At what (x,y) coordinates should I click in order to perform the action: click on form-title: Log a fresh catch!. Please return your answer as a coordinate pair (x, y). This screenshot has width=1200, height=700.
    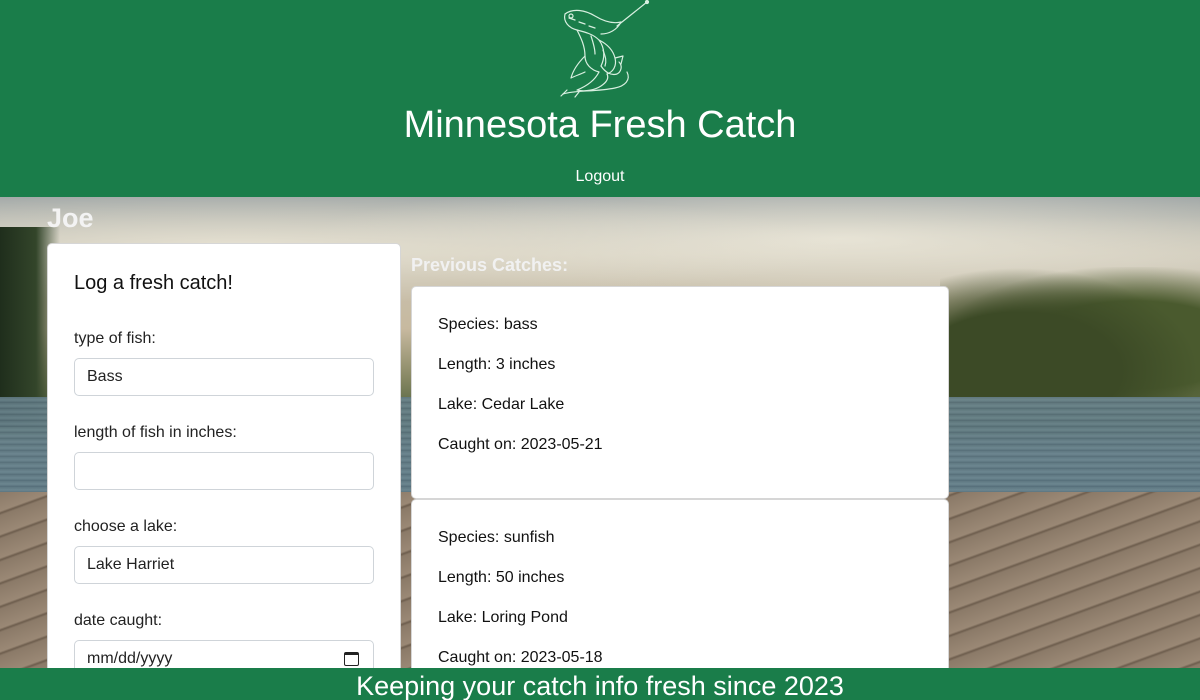
    Looking at the image, I should click on (153, 283).